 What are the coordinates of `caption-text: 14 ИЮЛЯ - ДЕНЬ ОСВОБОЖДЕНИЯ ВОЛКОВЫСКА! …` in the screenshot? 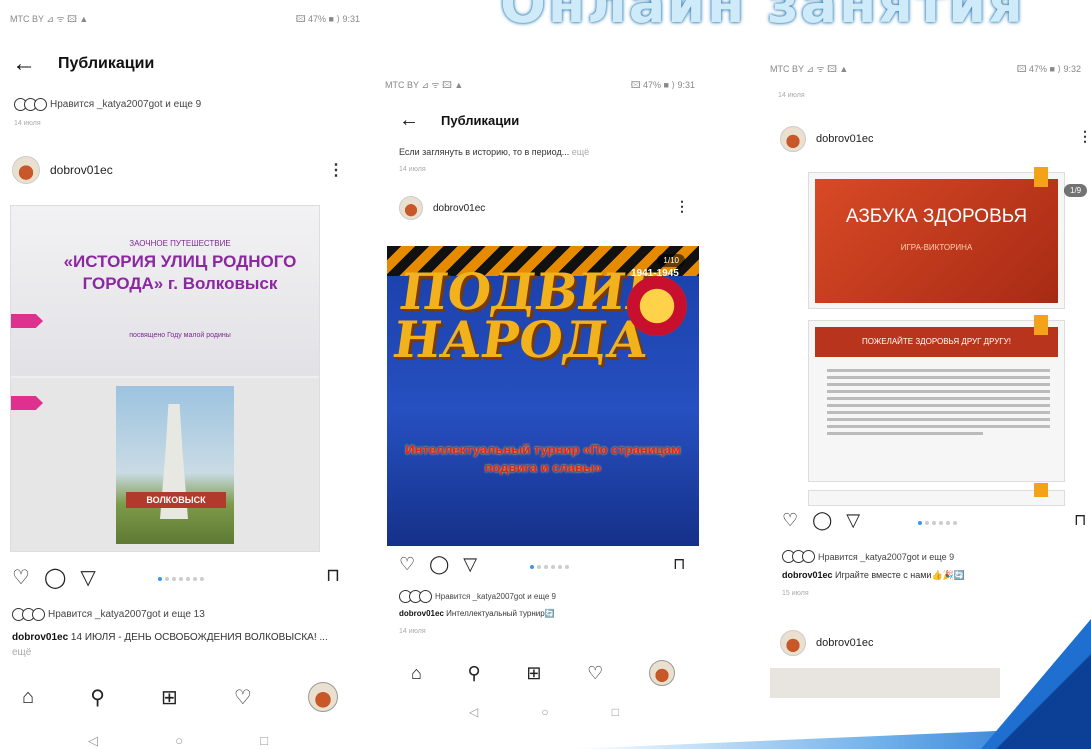 It's located at (199, 637).